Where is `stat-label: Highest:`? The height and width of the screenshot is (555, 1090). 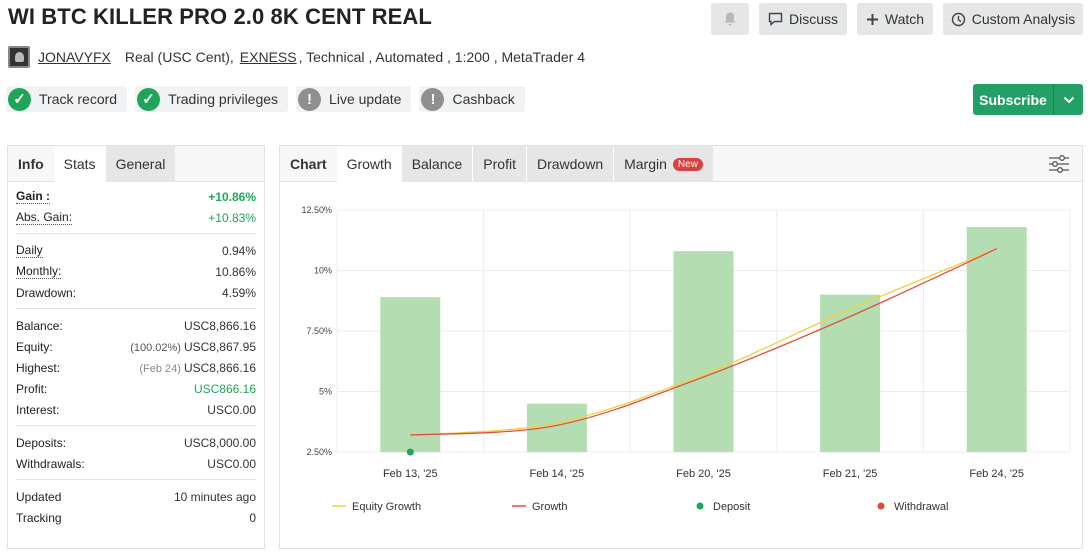
stat-label: Highest: is located at coordinates (38, 367).